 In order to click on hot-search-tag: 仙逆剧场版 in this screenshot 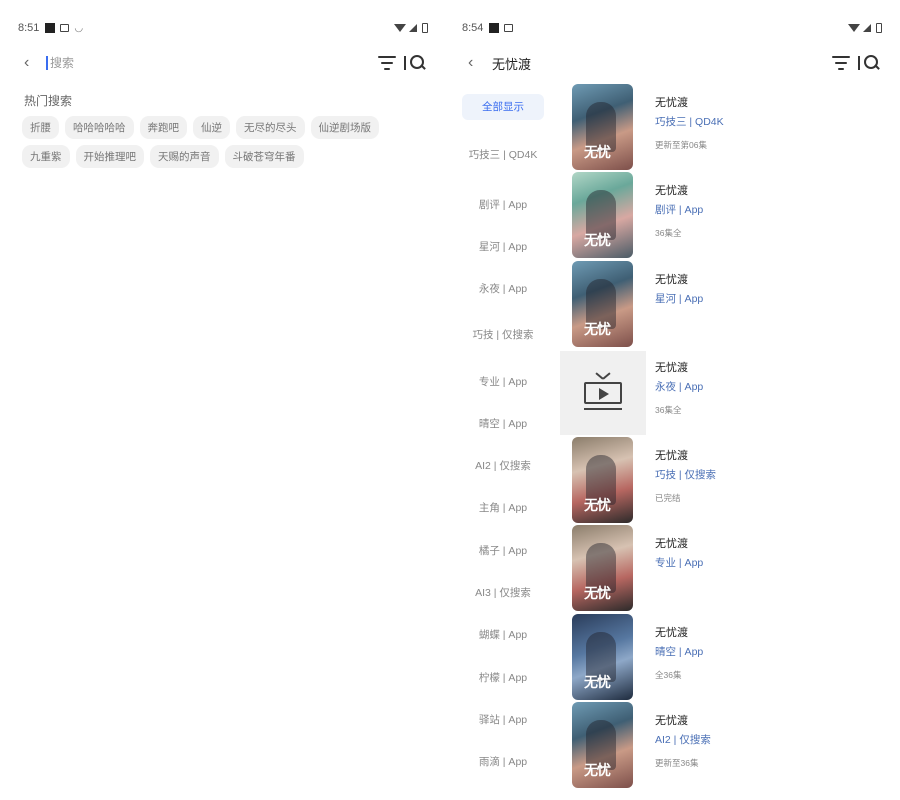, I will do `click(344, 127)`.